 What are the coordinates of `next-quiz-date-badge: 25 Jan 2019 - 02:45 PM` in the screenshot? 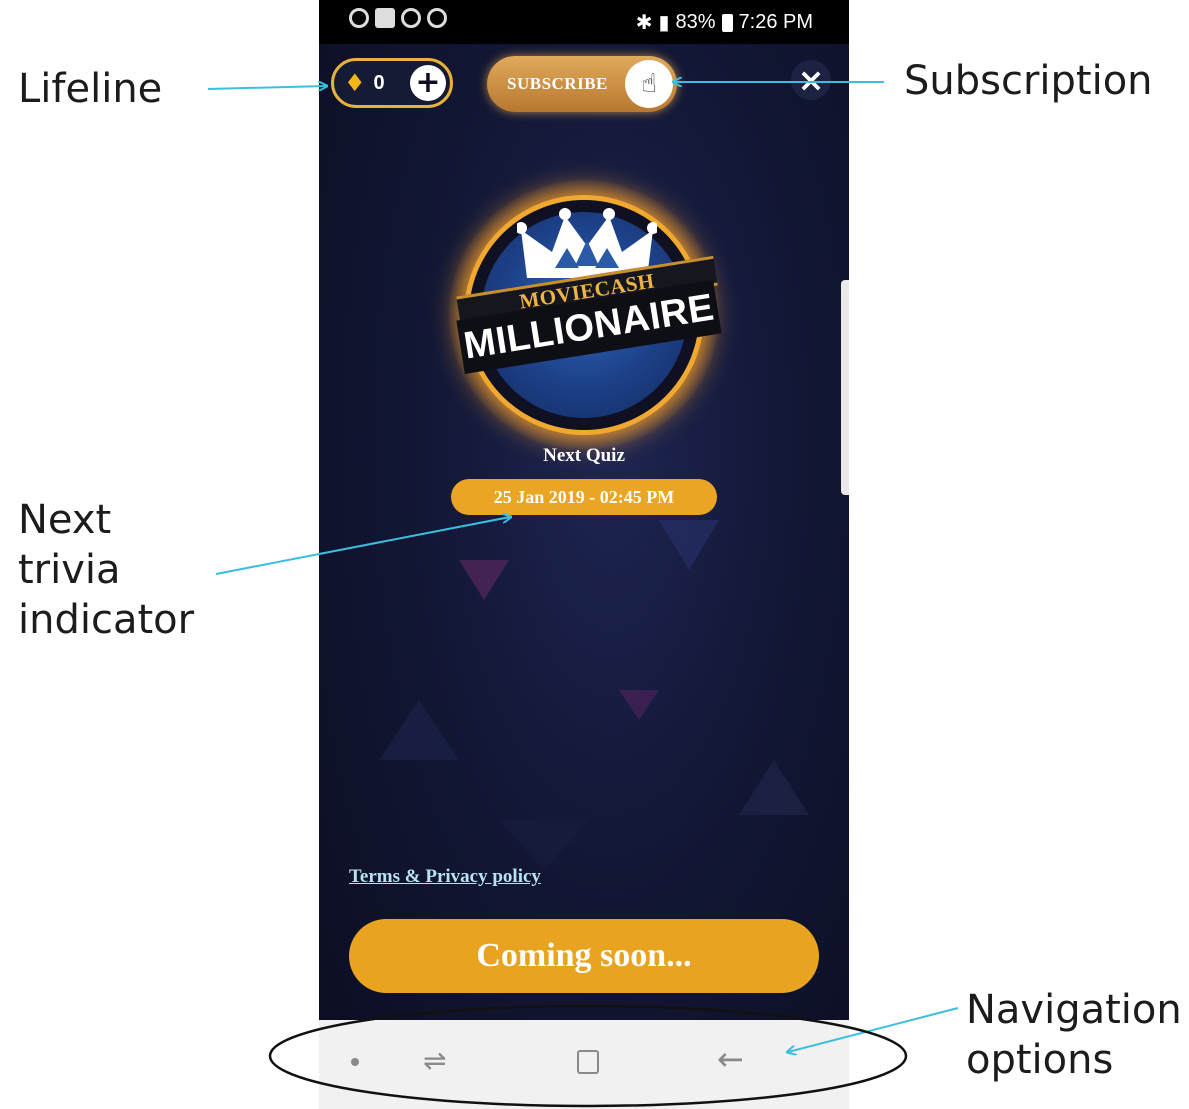 It's located at (584, 497).